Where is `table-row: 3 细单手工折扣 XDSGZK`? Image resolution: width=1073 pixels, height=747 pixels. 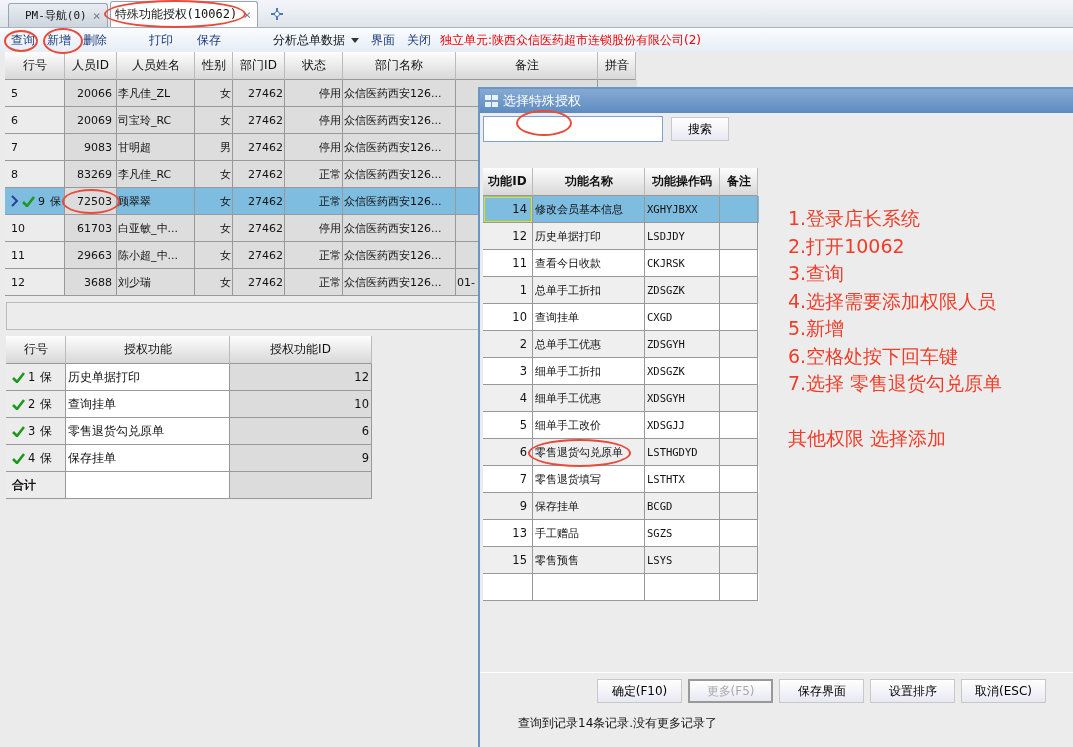 table-row: 3 细单手工折扣 XDSGZK is located at coordinates (621, 371).